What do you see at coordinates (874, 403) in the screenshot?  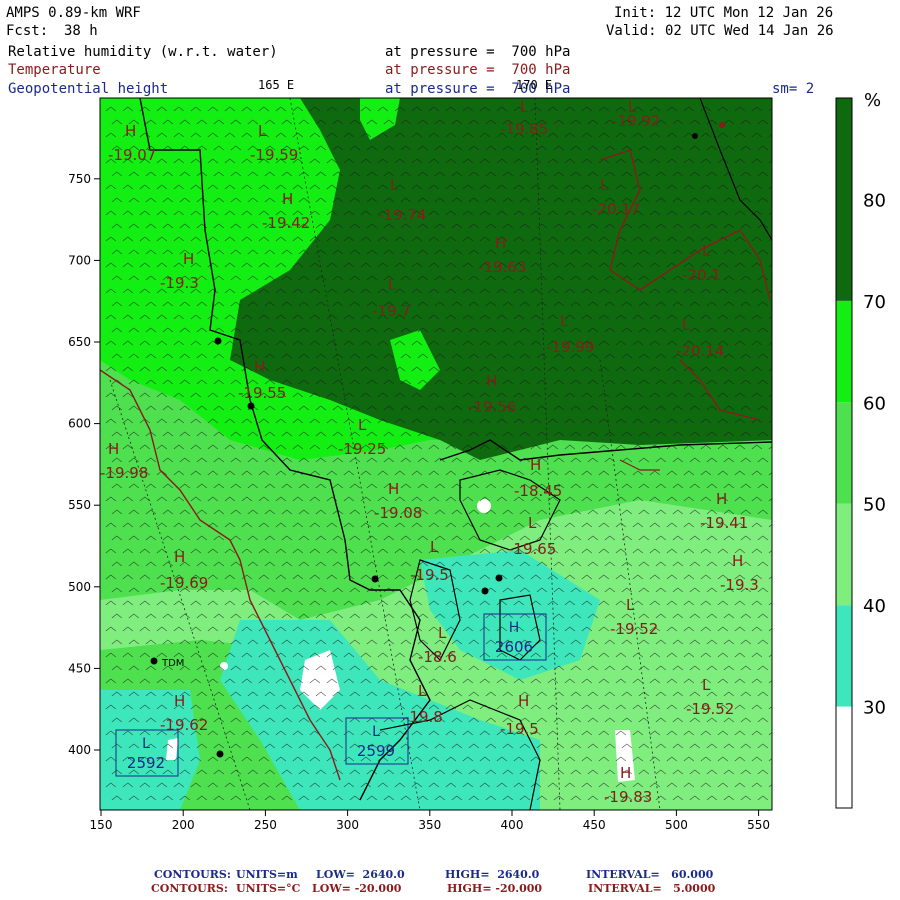 I see `colorbar-tick-label: 60` at bounding box center [874, 403].